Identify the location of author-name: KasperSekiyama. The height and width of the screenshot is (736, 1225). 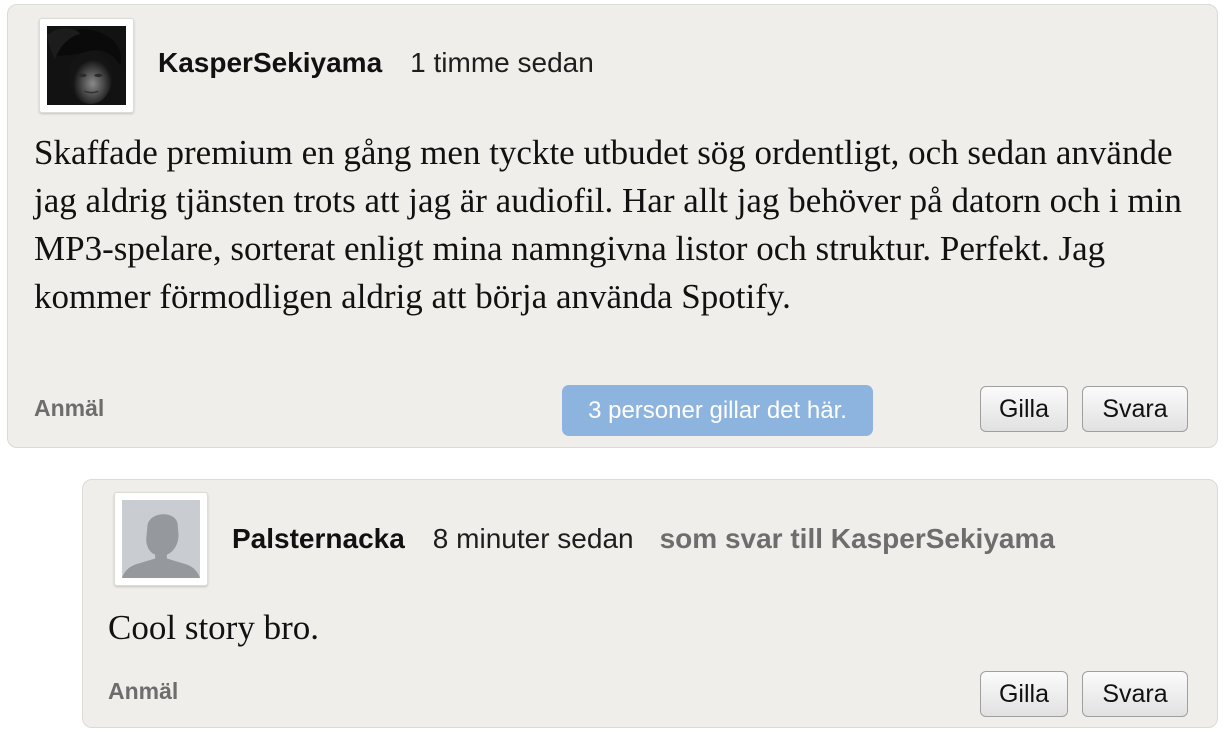
(270, 62).